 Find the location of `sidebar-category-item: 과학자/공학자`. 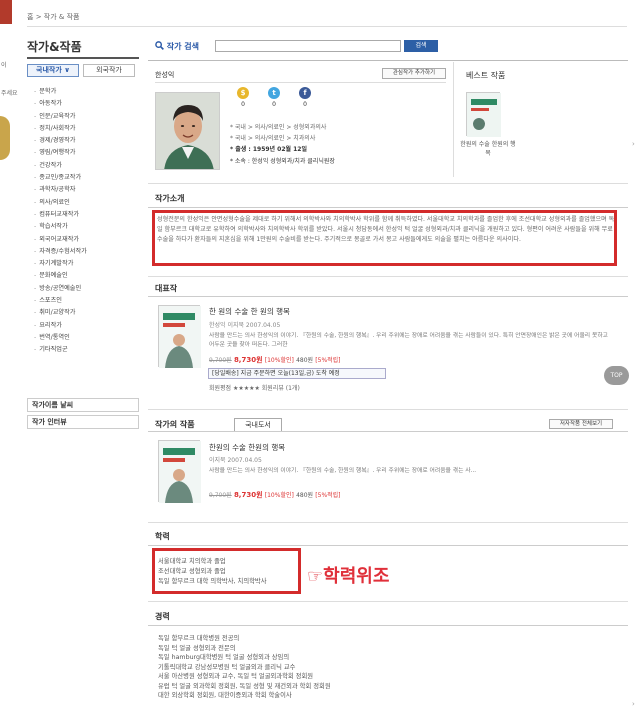

sidebar-category-item: 과학자/공학자 is located at coordinates (60, 190).